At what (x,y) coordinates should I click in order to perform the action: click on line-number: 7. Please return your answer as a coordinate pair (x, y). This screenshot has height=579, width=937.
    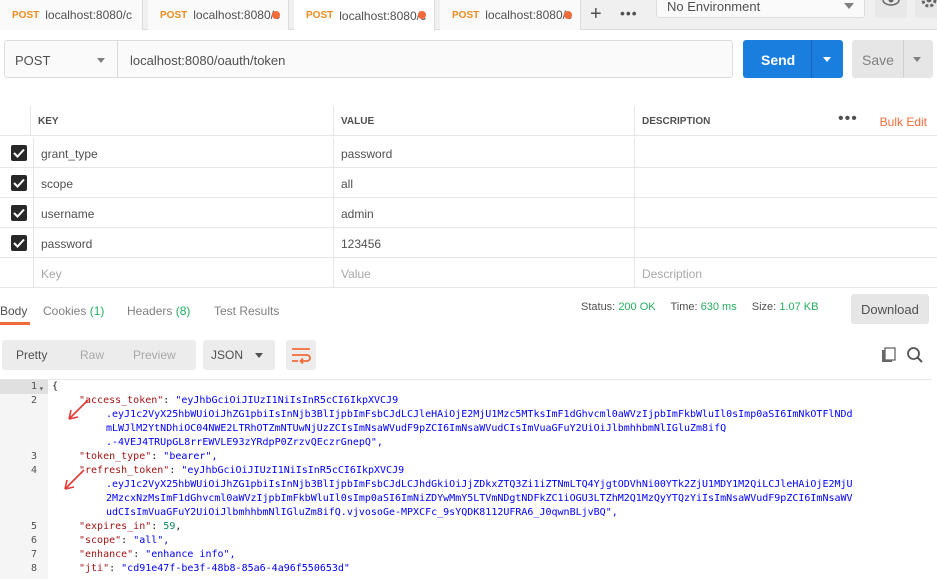
    Looking at the image, I should click on (33, 554).